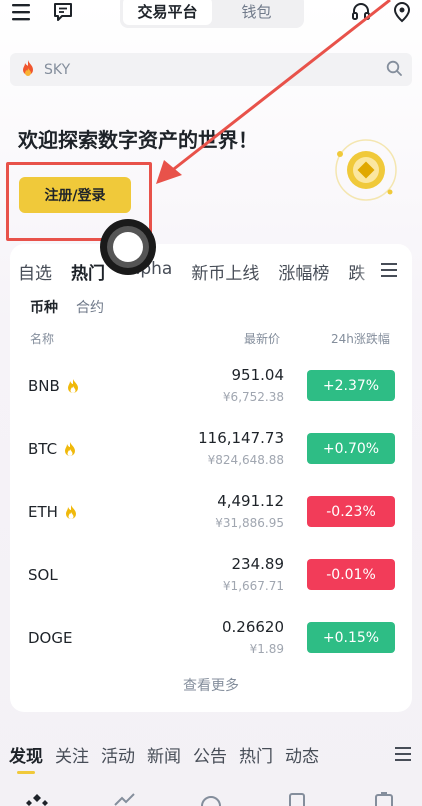  What do you see at coordinates (211, 510) in the screenshot?
I see `market-row: ETH 4,491.12 ¥31,886.95 -0.23%` at bounding box center [211, 510].